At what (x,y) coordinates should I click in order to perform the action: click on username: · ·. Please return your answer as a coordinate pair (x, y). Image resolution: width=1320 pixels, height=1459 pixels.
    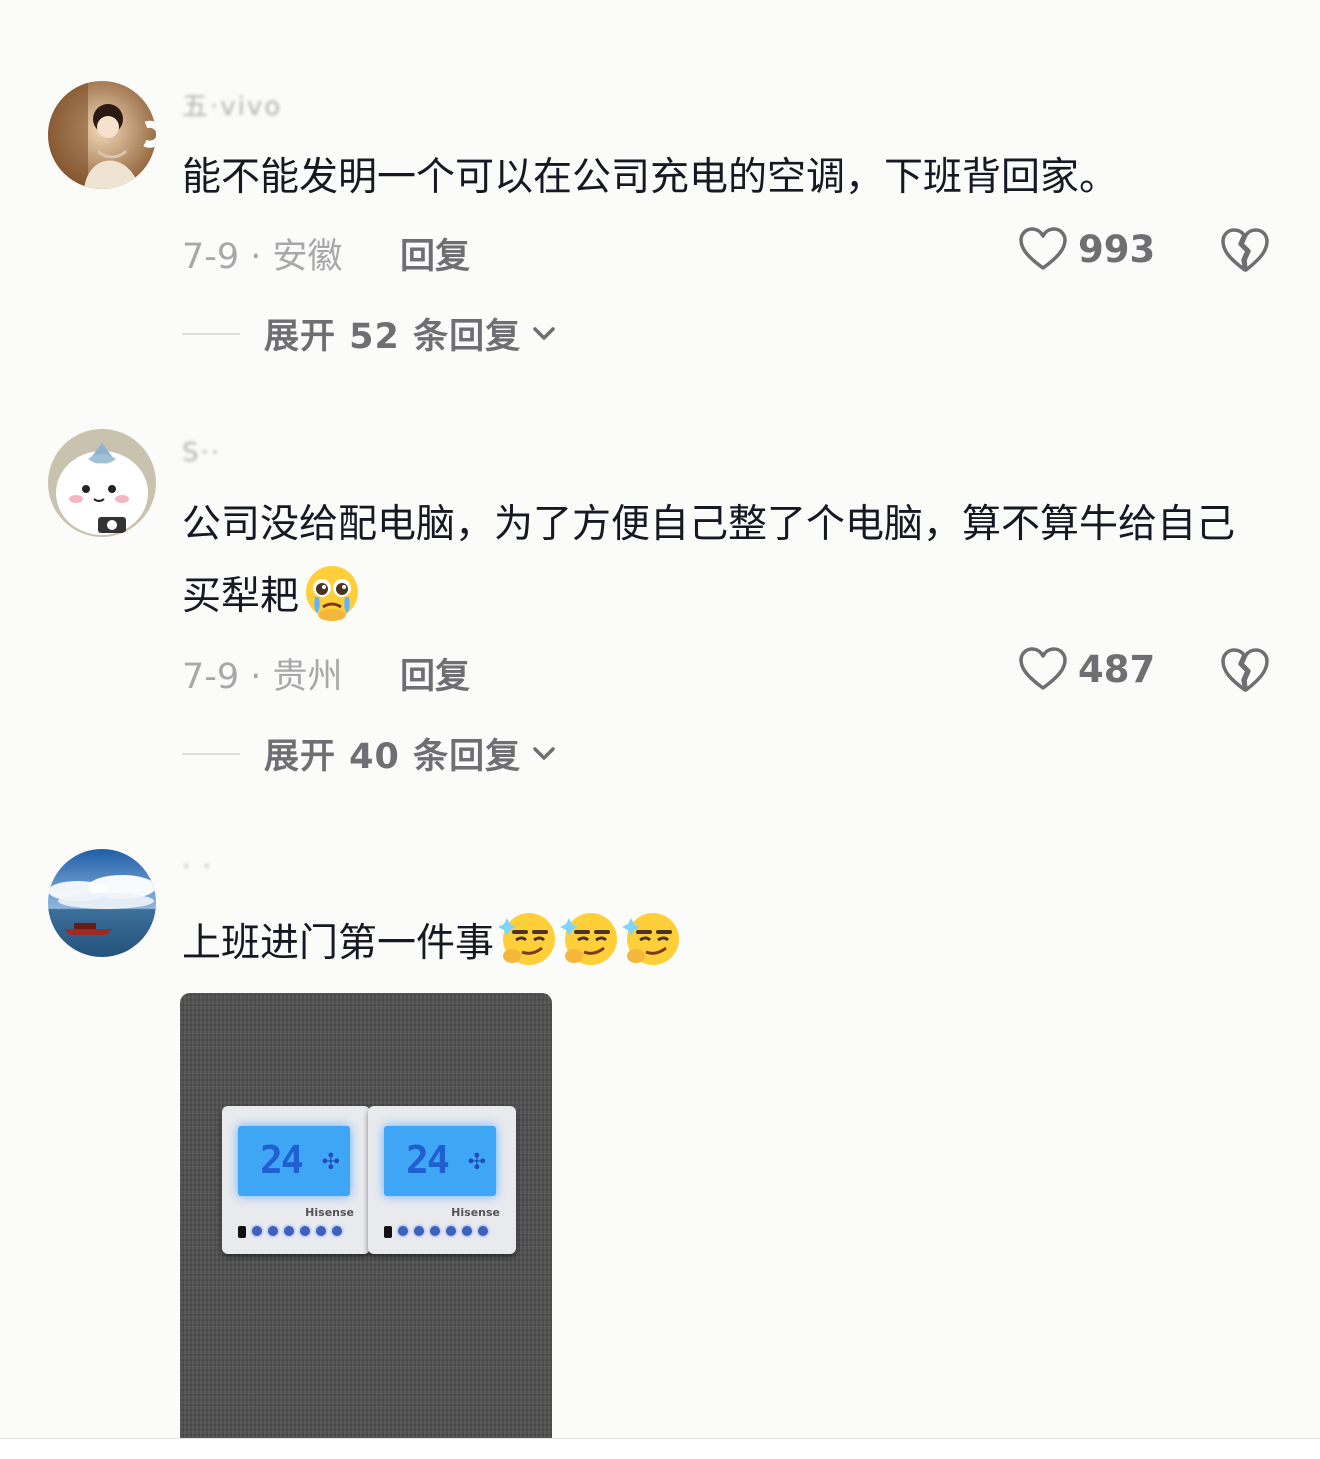
    Looking at the image, I should click on (197, 867).